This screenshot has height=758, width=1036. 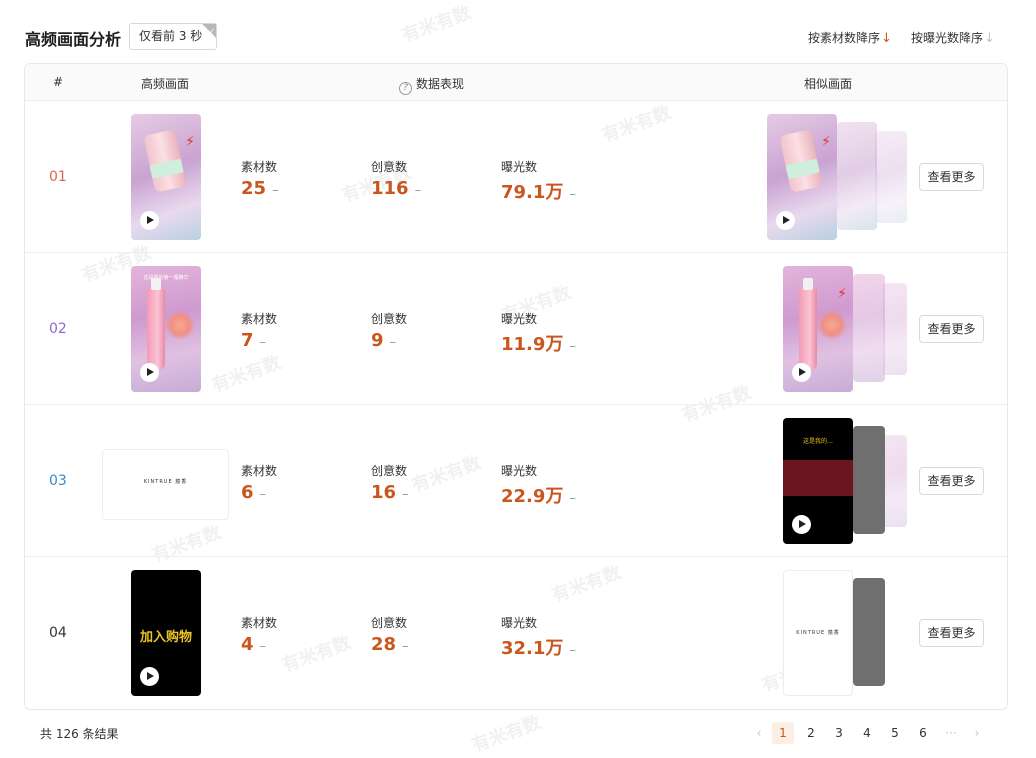 I want to click on sort-by-material-button: 按素材数降序↓, so click(x=850, y=37).